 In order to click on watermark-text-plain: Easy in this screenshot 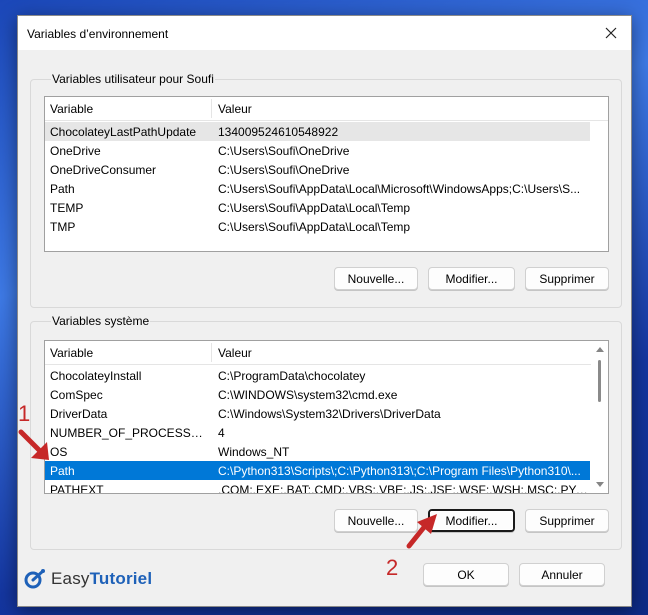, I will do `click(70, 578)`.